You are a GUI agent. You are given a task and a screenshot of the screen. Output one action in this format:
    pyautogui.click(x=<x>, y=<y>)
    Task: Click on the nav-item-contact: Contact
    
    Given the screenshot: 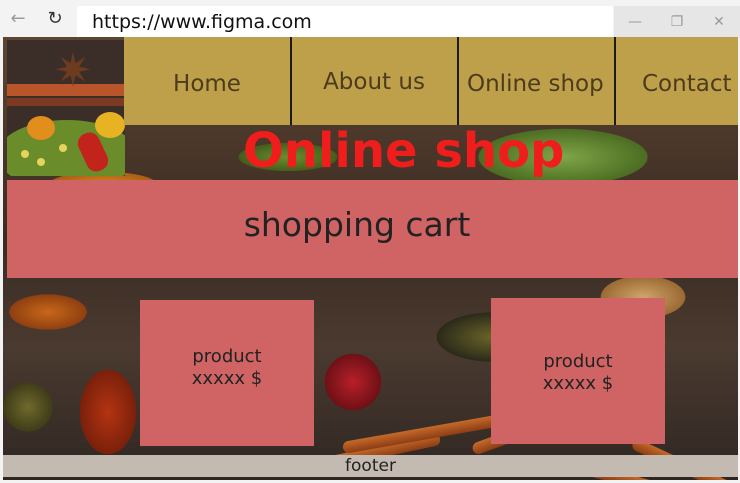 What is the action you would take?
    pyautogui.click(x=677, y=81)
    